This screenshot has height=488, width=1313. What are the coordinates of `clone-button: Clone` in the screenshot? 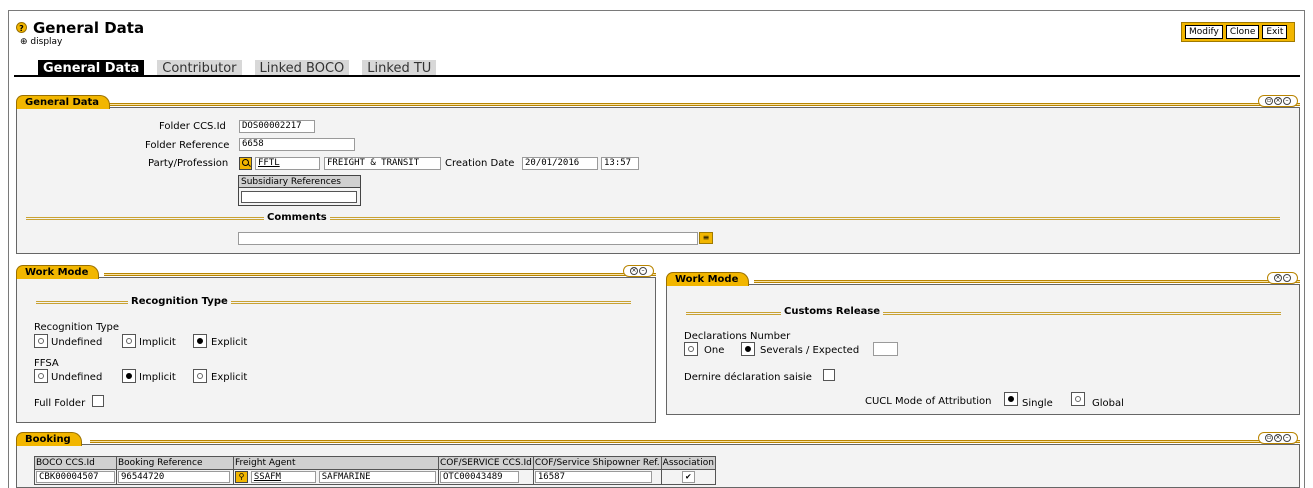 It's located at (1242, 32).